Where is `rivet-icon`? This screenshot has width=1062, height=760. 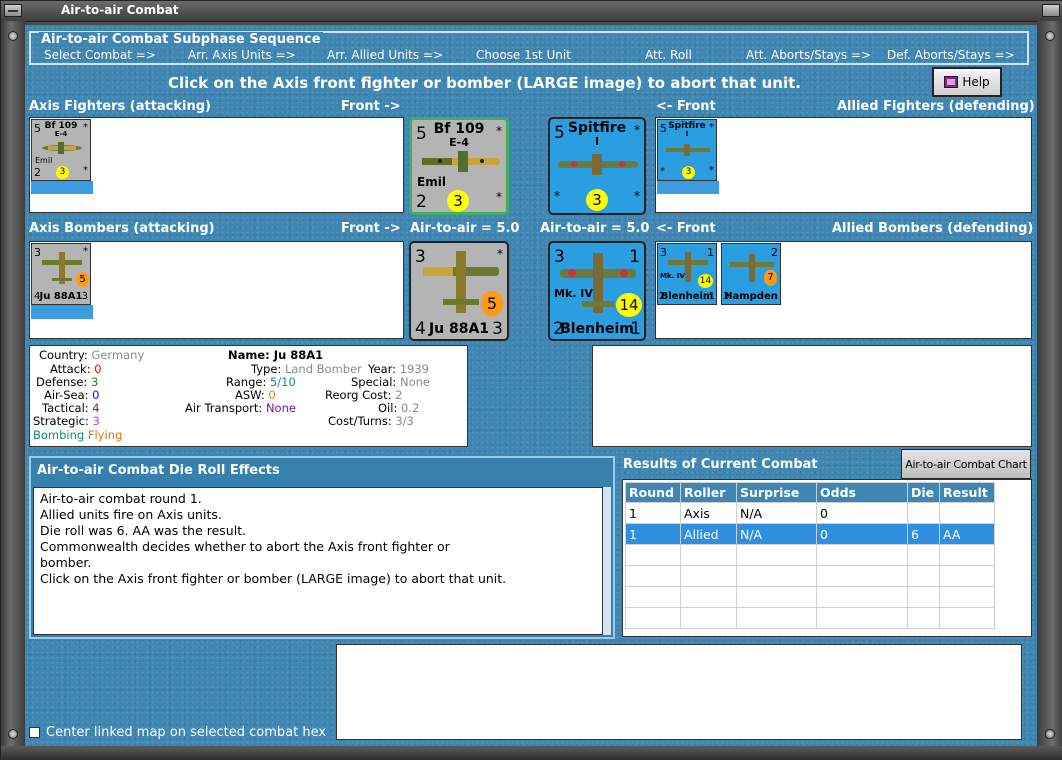 rivet-icon is located at coordinates (1050, 734).